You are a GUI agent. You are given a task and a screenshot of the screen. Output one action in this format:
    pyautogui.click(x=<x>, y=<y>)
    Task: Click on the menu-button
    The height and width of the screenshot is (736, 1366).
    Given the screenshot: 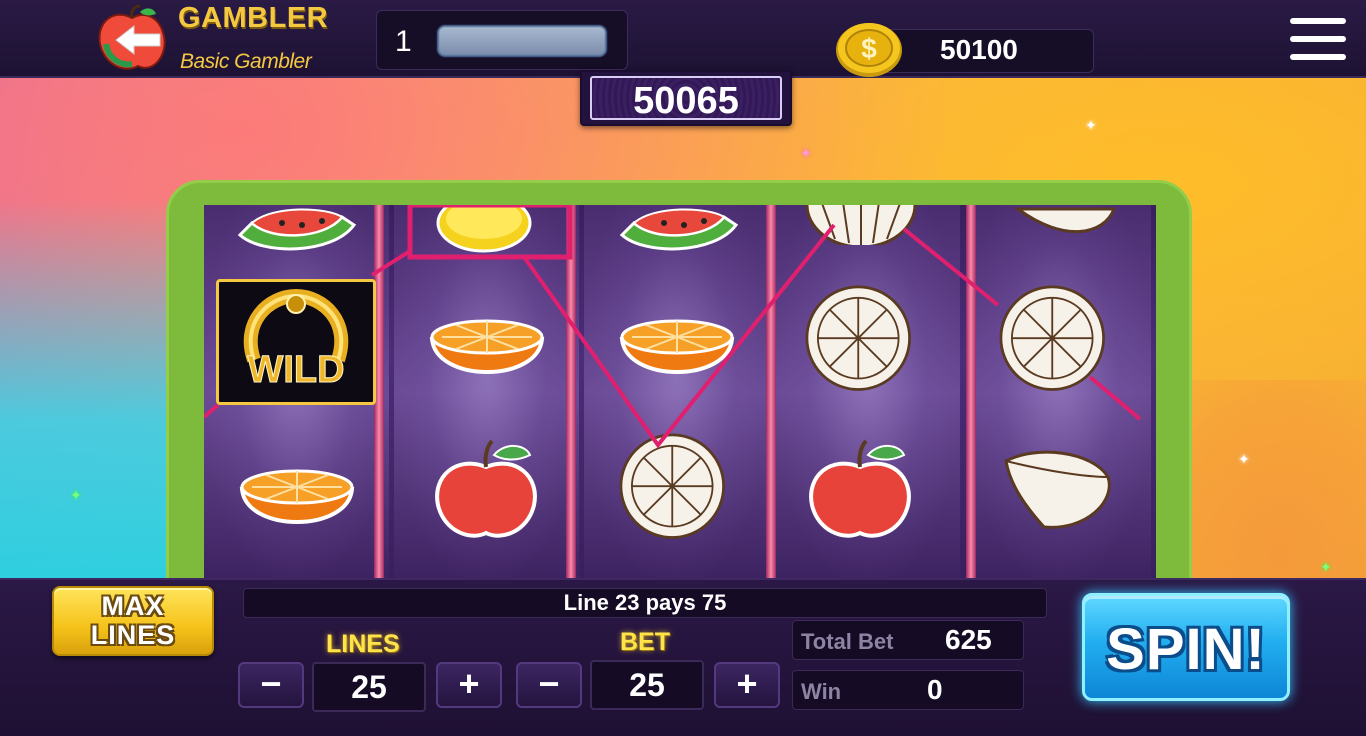 What is the action you would take?
    pyautogui.click(x=1318, y=40)
    